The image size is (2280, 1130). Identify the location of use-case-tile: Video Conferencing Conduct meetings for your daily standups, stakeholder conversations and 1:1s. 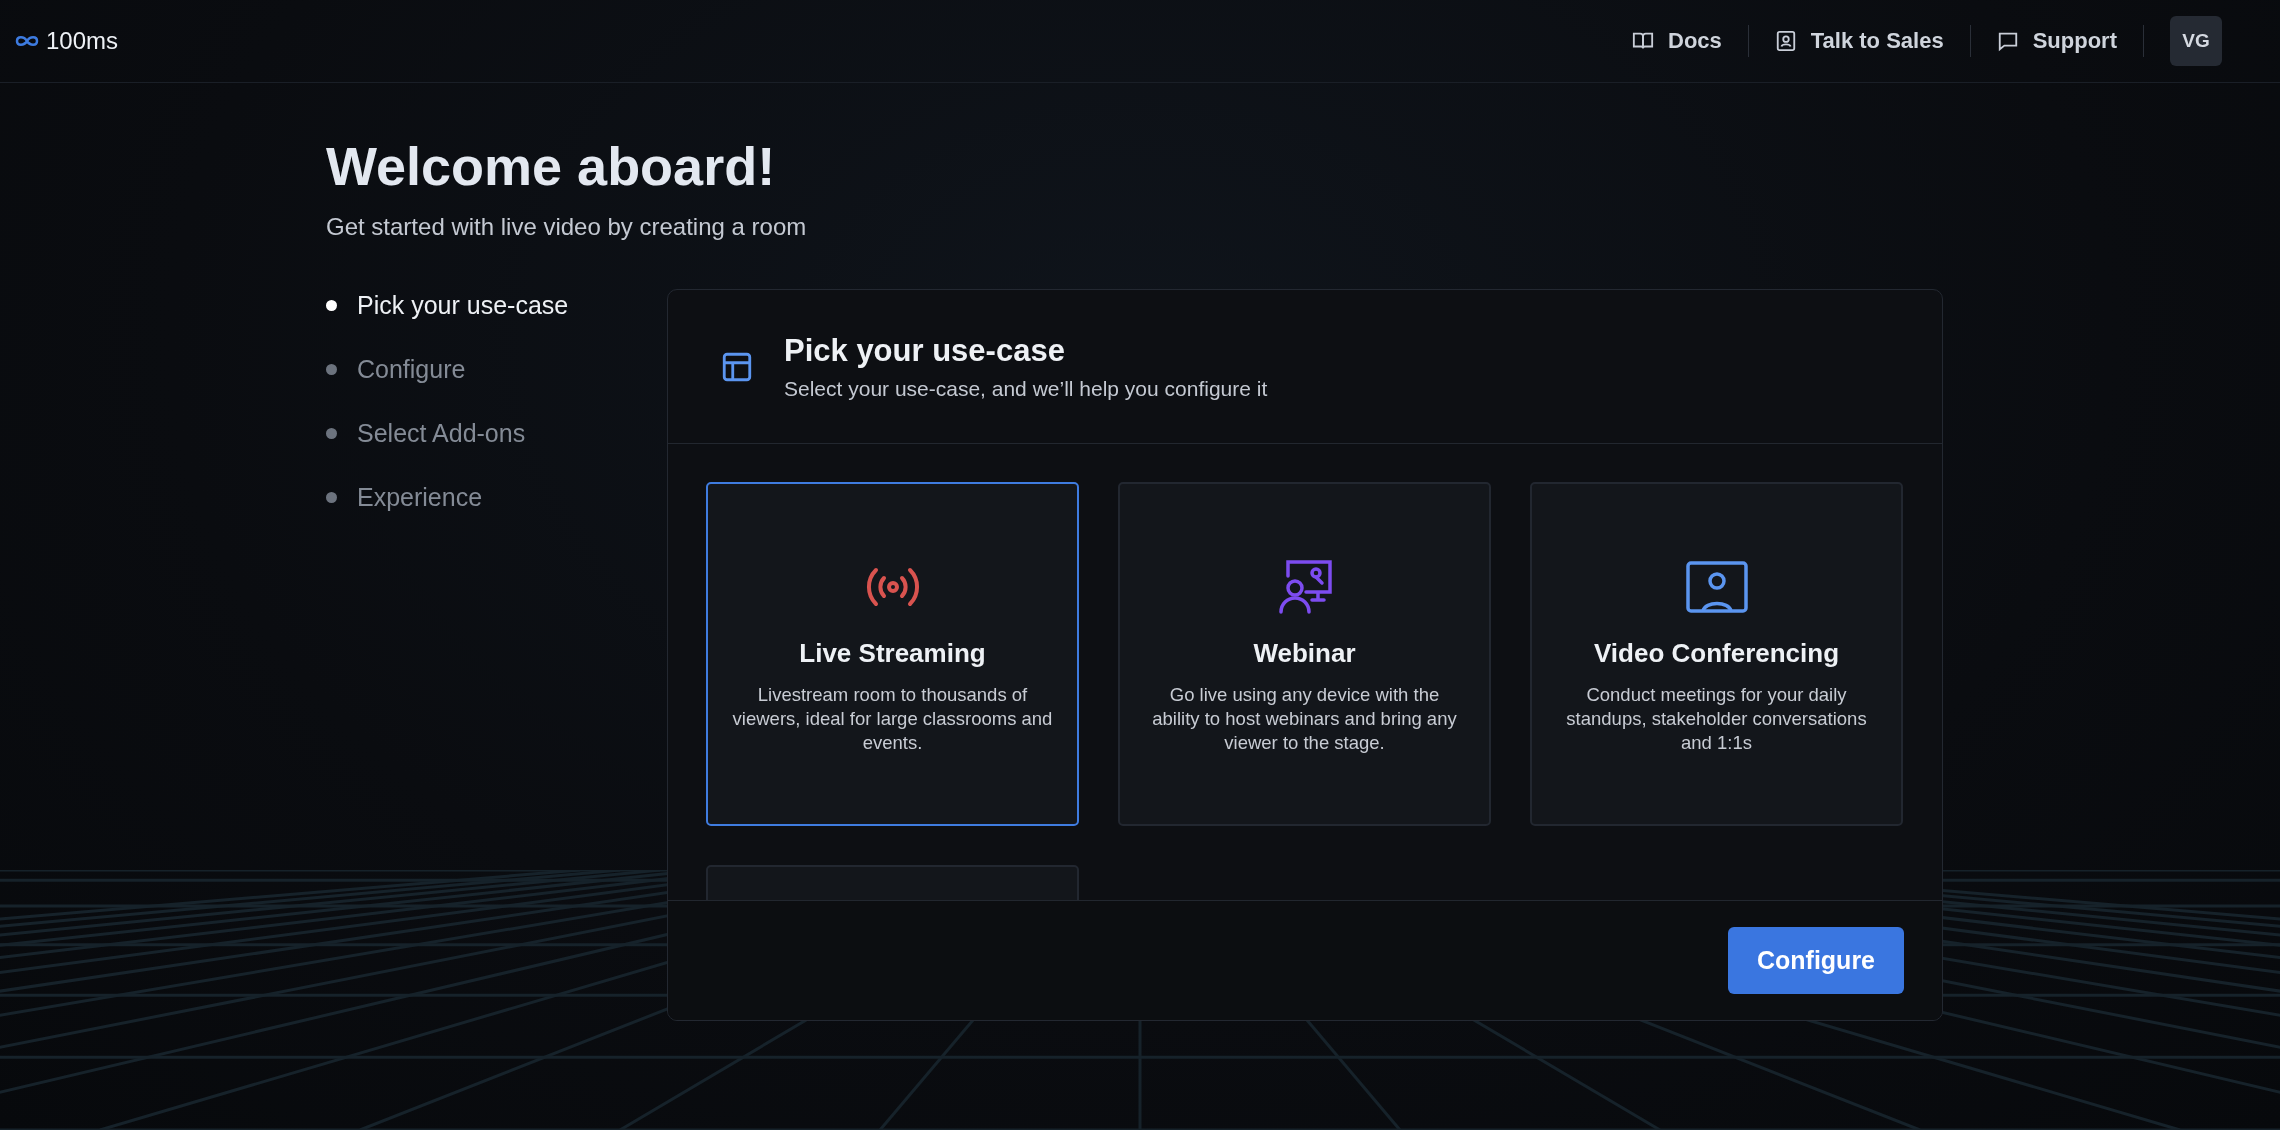
(1716, 654).